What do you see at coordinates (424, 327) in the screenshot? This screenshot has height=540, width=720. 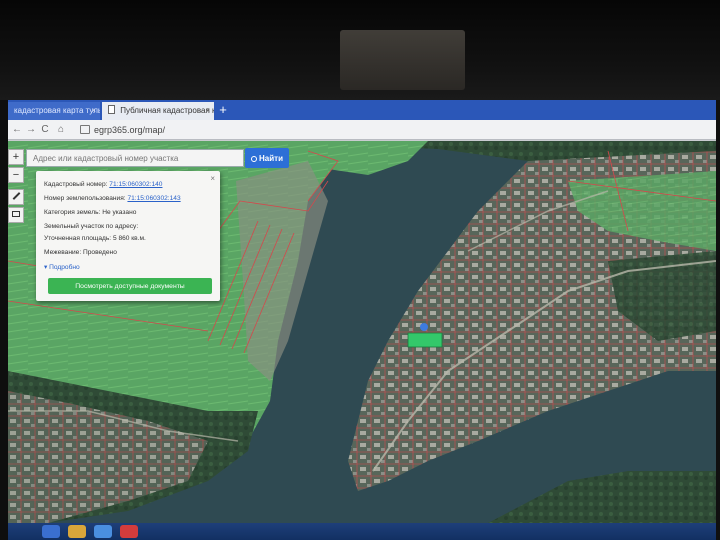 I see `map-pin-icon` at bounding box center [424, 327].